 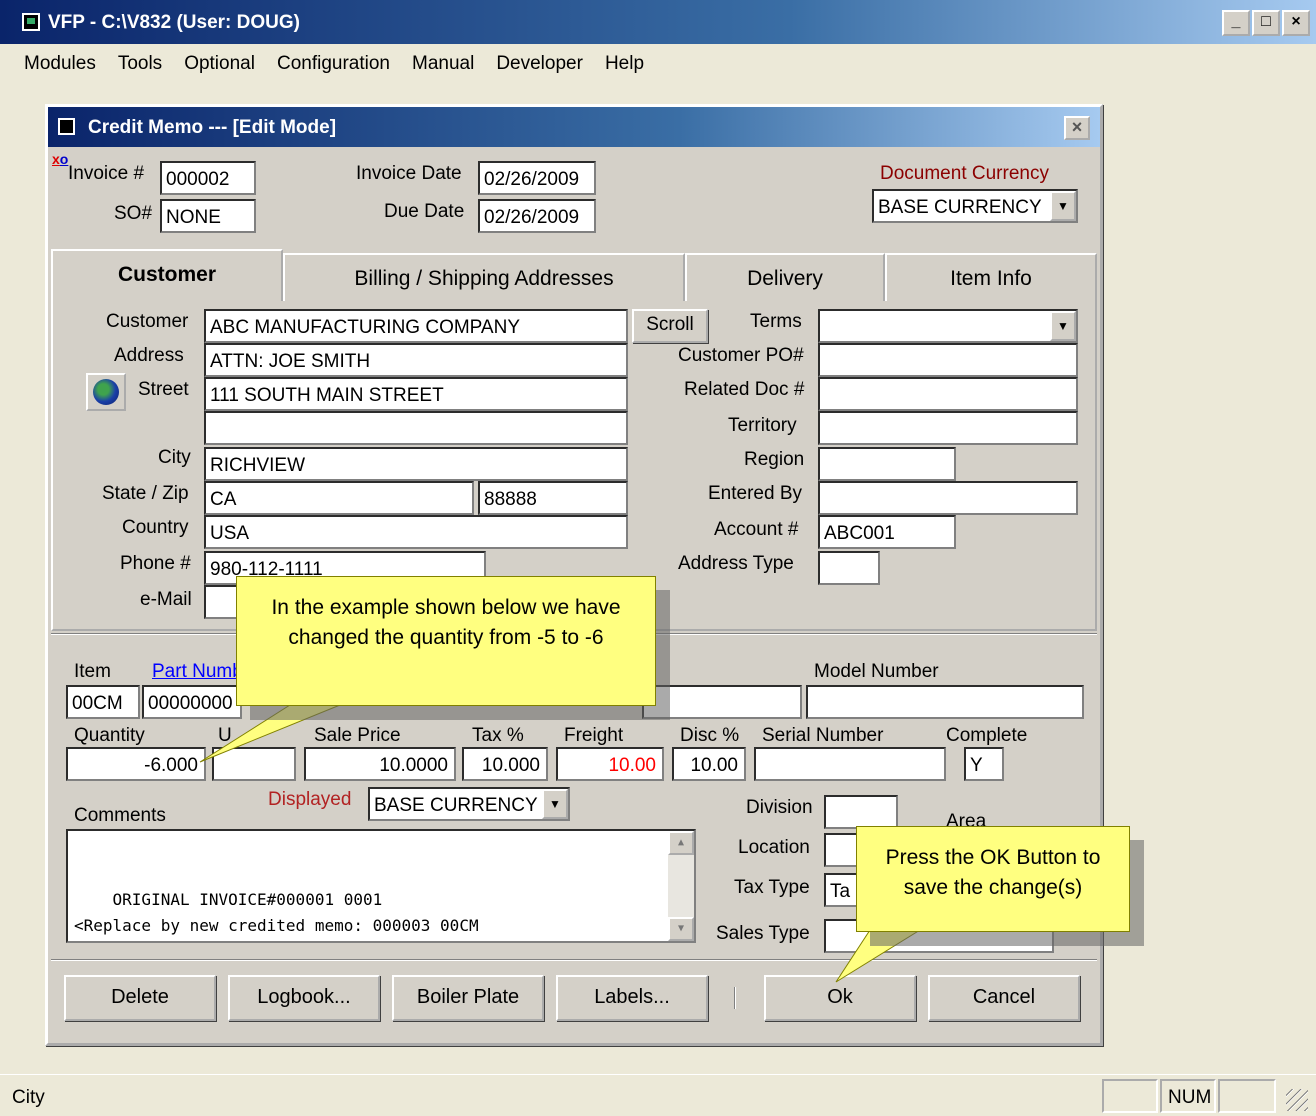 What do you see at coordinates (1266, 23) in the screenshot?
I see `maximize-button: □` at bounding box center [1266, 23].